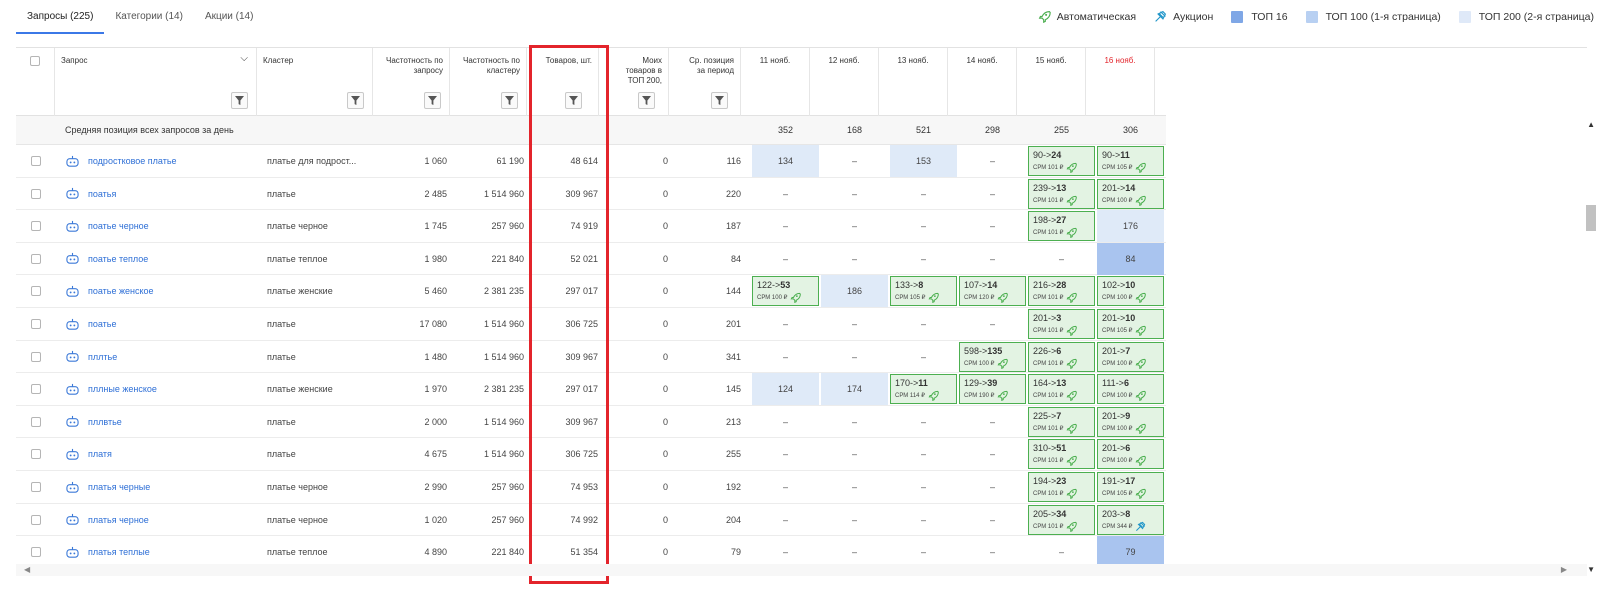 The height and width of the screenshot is (597, 1600). I want to click on cpm-value: СРМ 101 ₽, so click(1048, 428).